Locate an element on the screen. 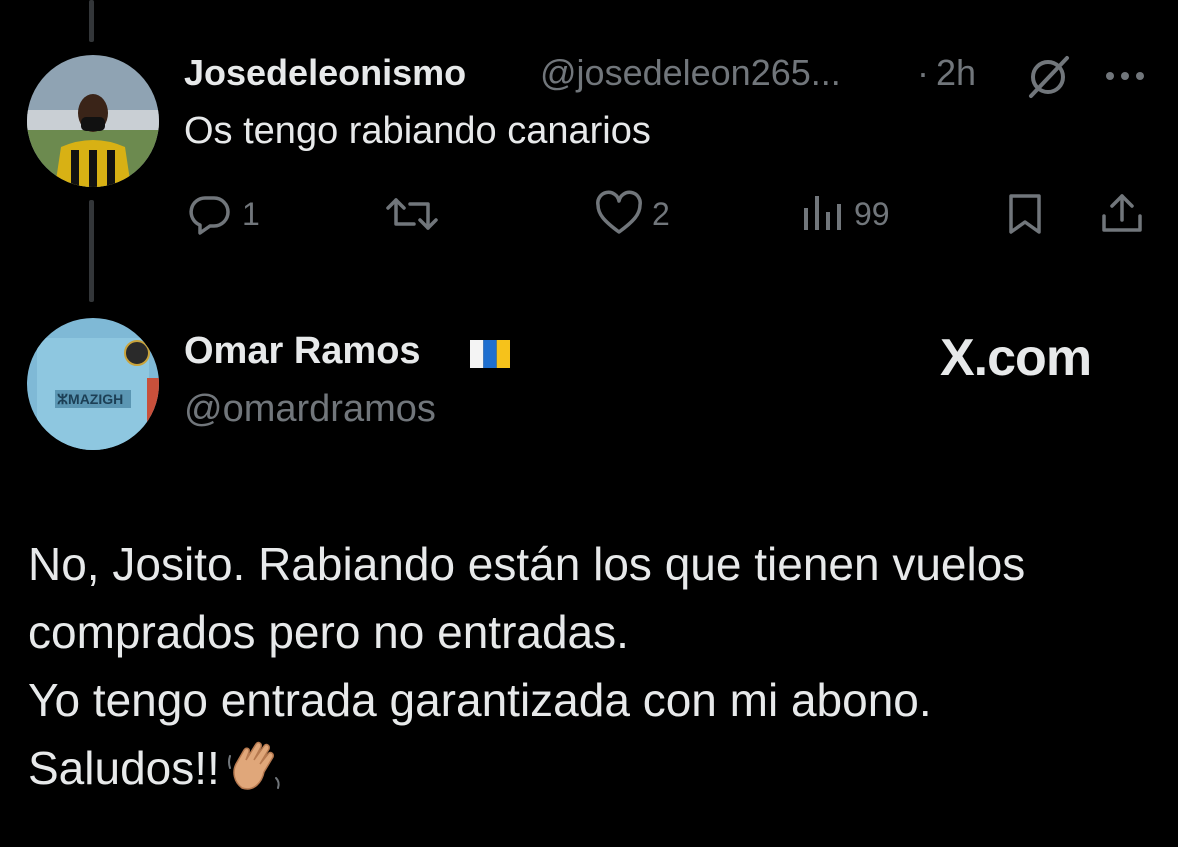  more-icon is located at coordinates (1125, 76).